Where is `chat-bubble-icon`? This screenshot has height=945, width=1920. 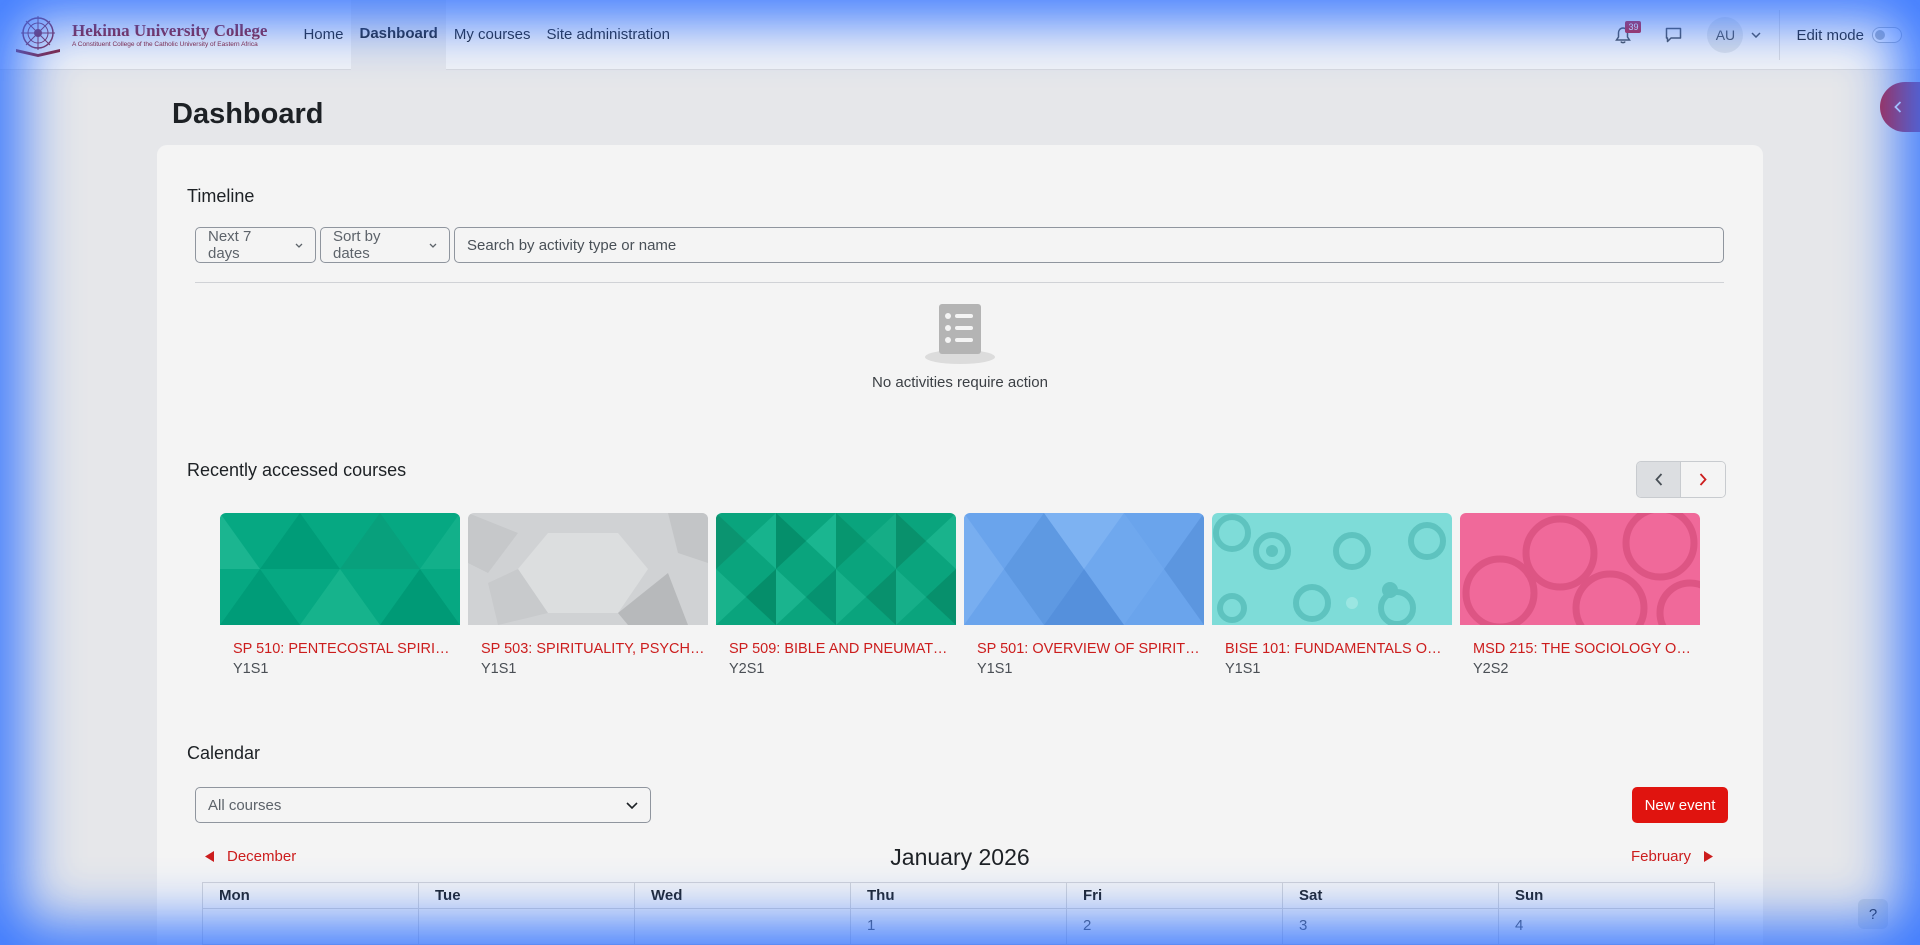 chat-bubble-icon is located at coordinates (1673, 35).